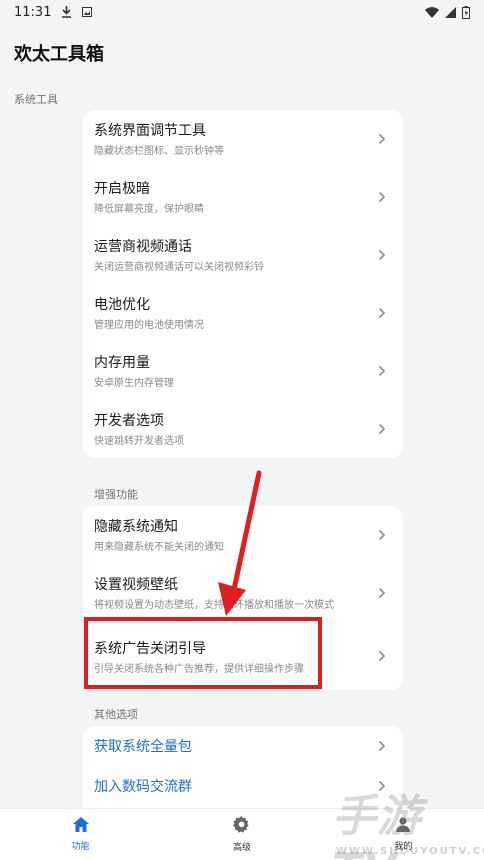 This screenshot has width=484, height=860. What do you see at coordinates (149, 325) in the screenshot?
I see `list-item-subtitle: 管理应用的电池使用情况` at bounding box center [149, 325].